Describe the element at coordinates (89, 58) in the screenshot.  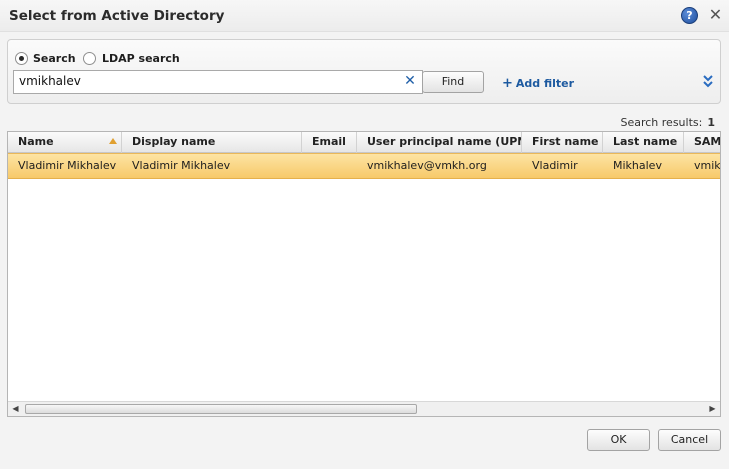
I see `radio-ldap-search` at that location.